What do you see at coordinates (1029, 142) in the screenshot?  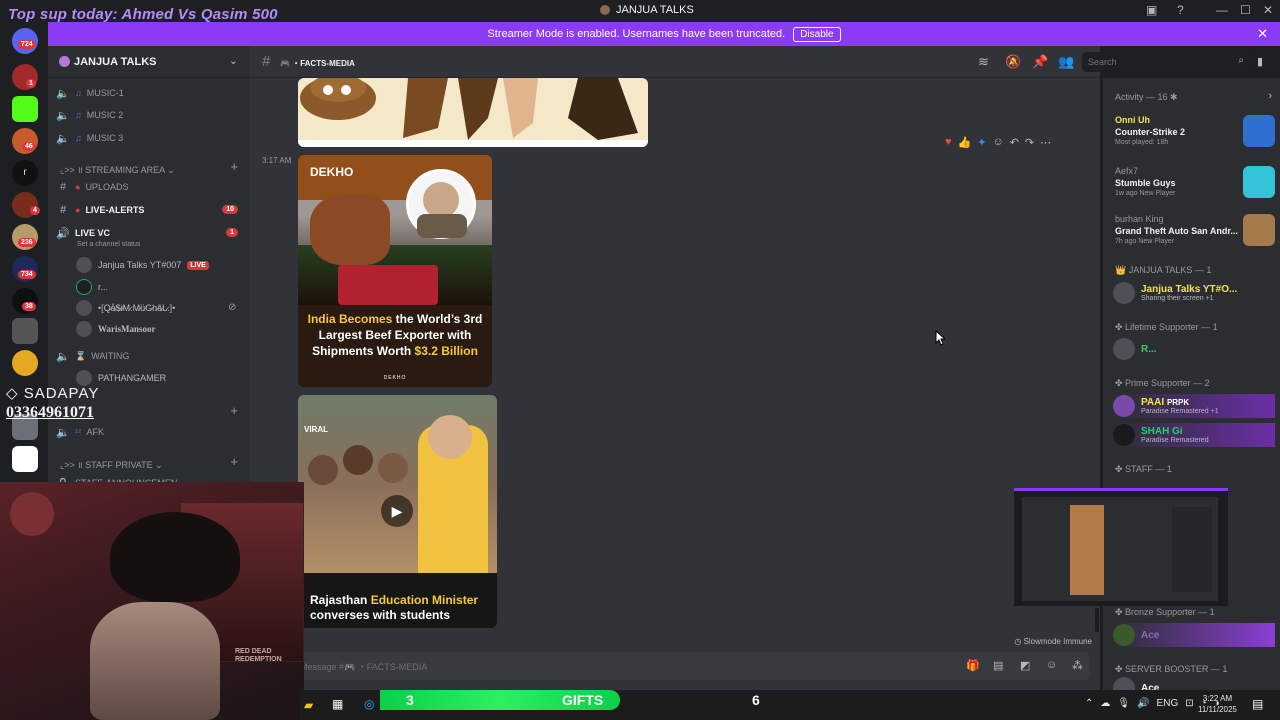 I see `forward-icon: ↷` at bounding box center [1029, 142].